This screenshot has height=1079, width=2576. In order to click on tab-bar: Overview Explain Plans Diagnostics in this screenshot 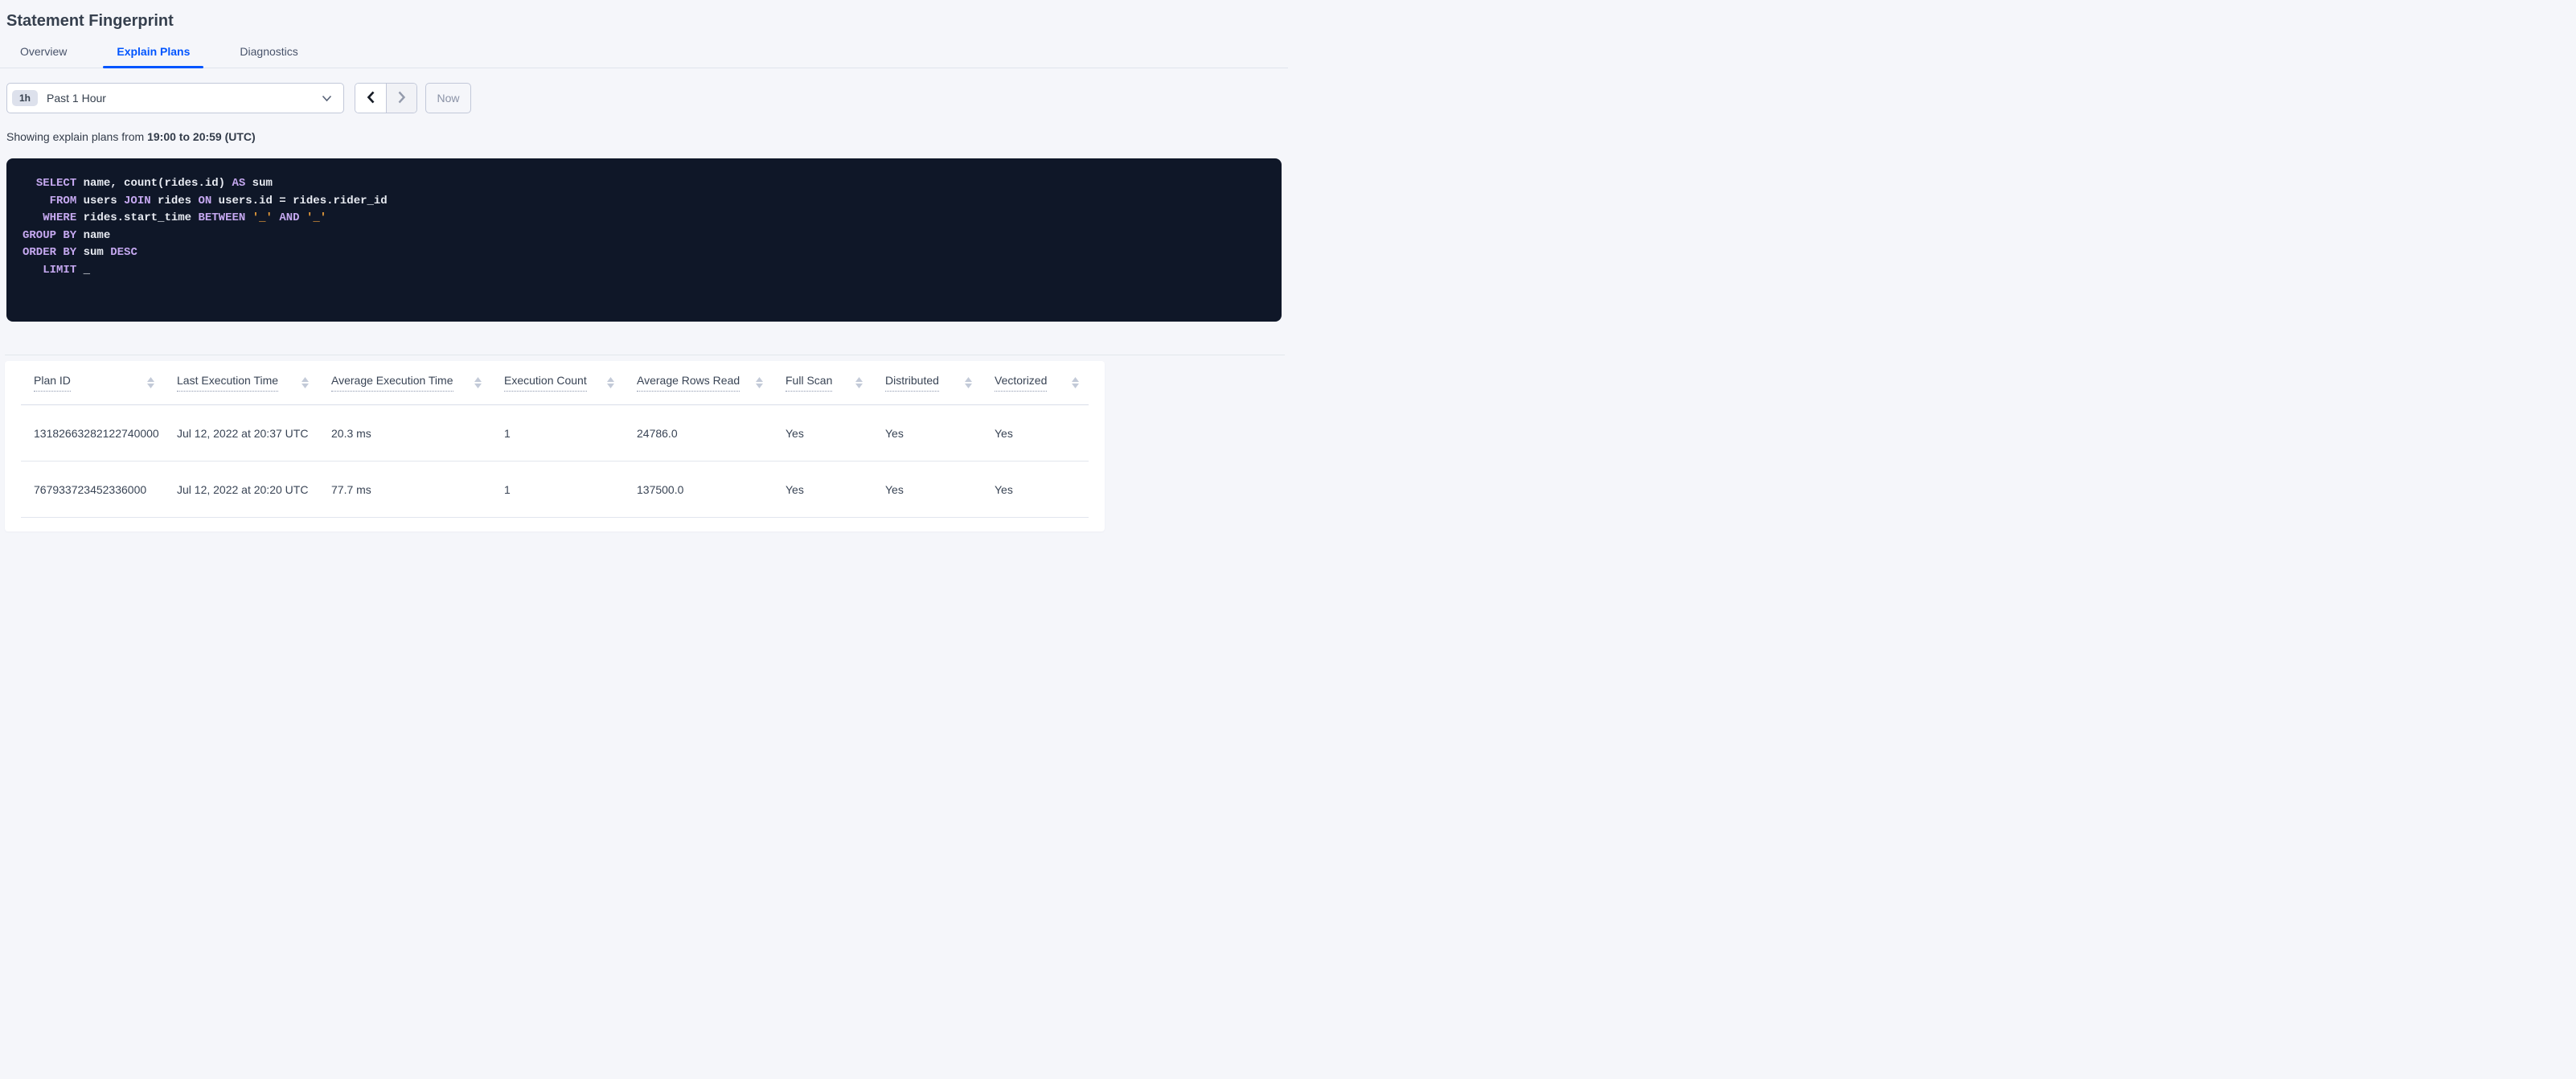, I will do `click(644, 55)`.